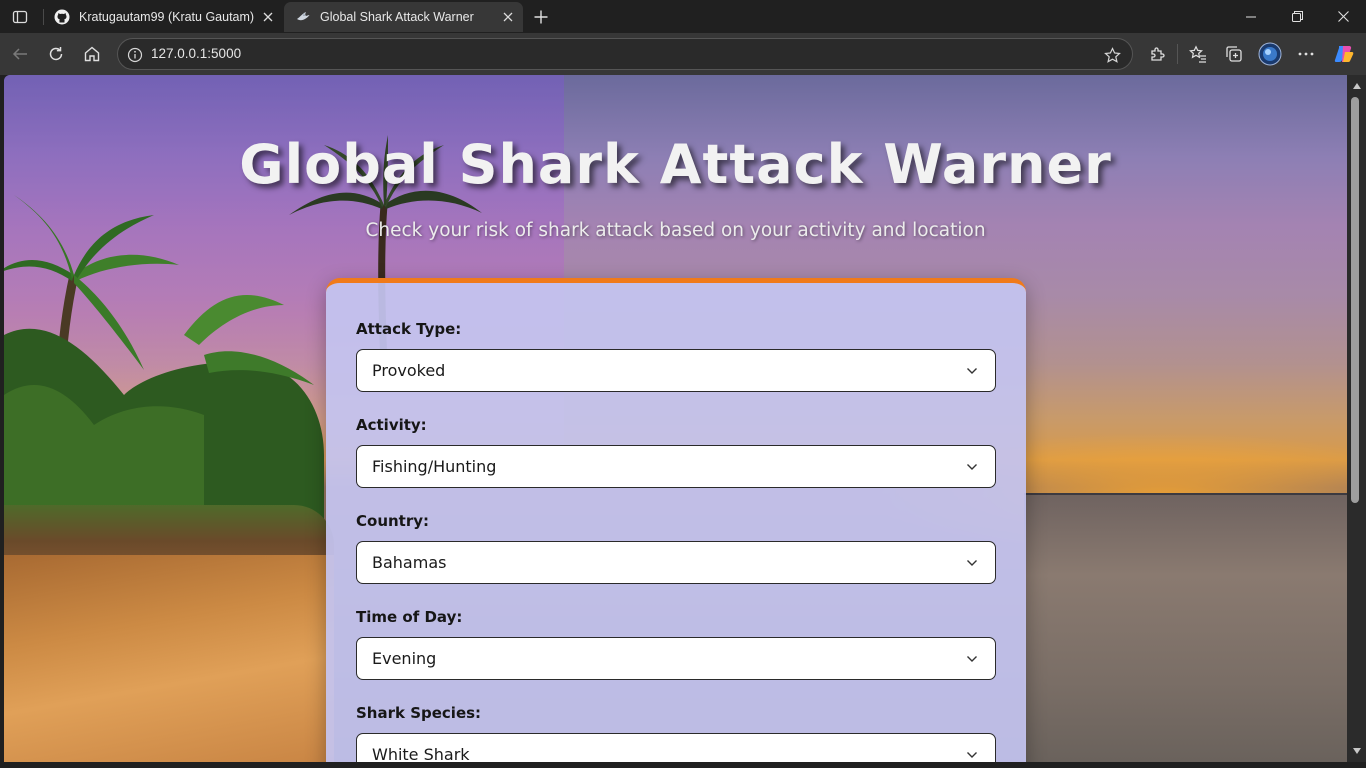  I want to click on favorite-star-button, so click(1112, 55).